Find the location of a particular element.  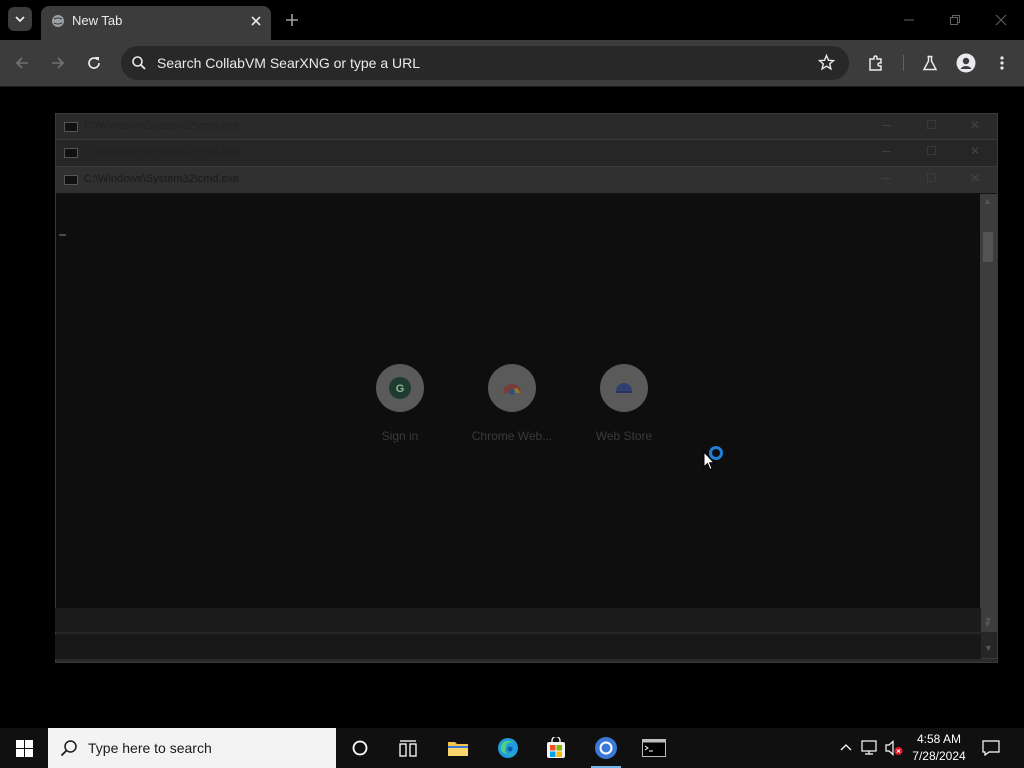

edge-icon is located at coordinates (508, 748).